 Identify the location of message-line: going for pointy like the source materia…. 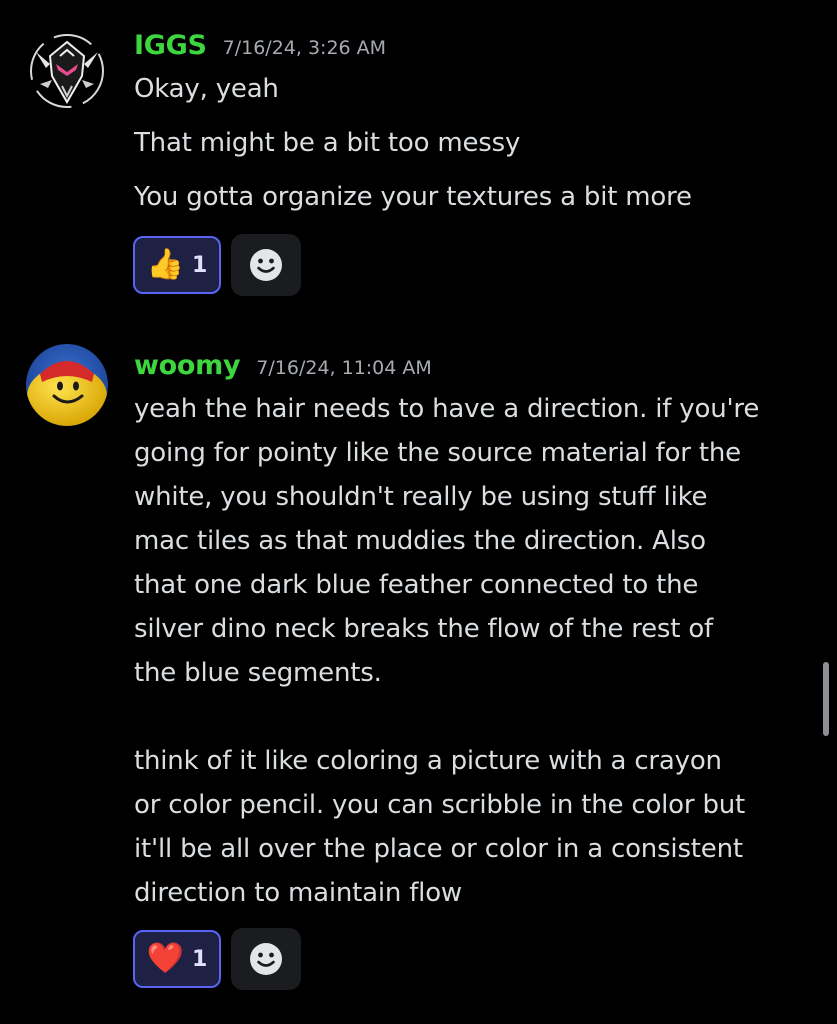
(437, 453).